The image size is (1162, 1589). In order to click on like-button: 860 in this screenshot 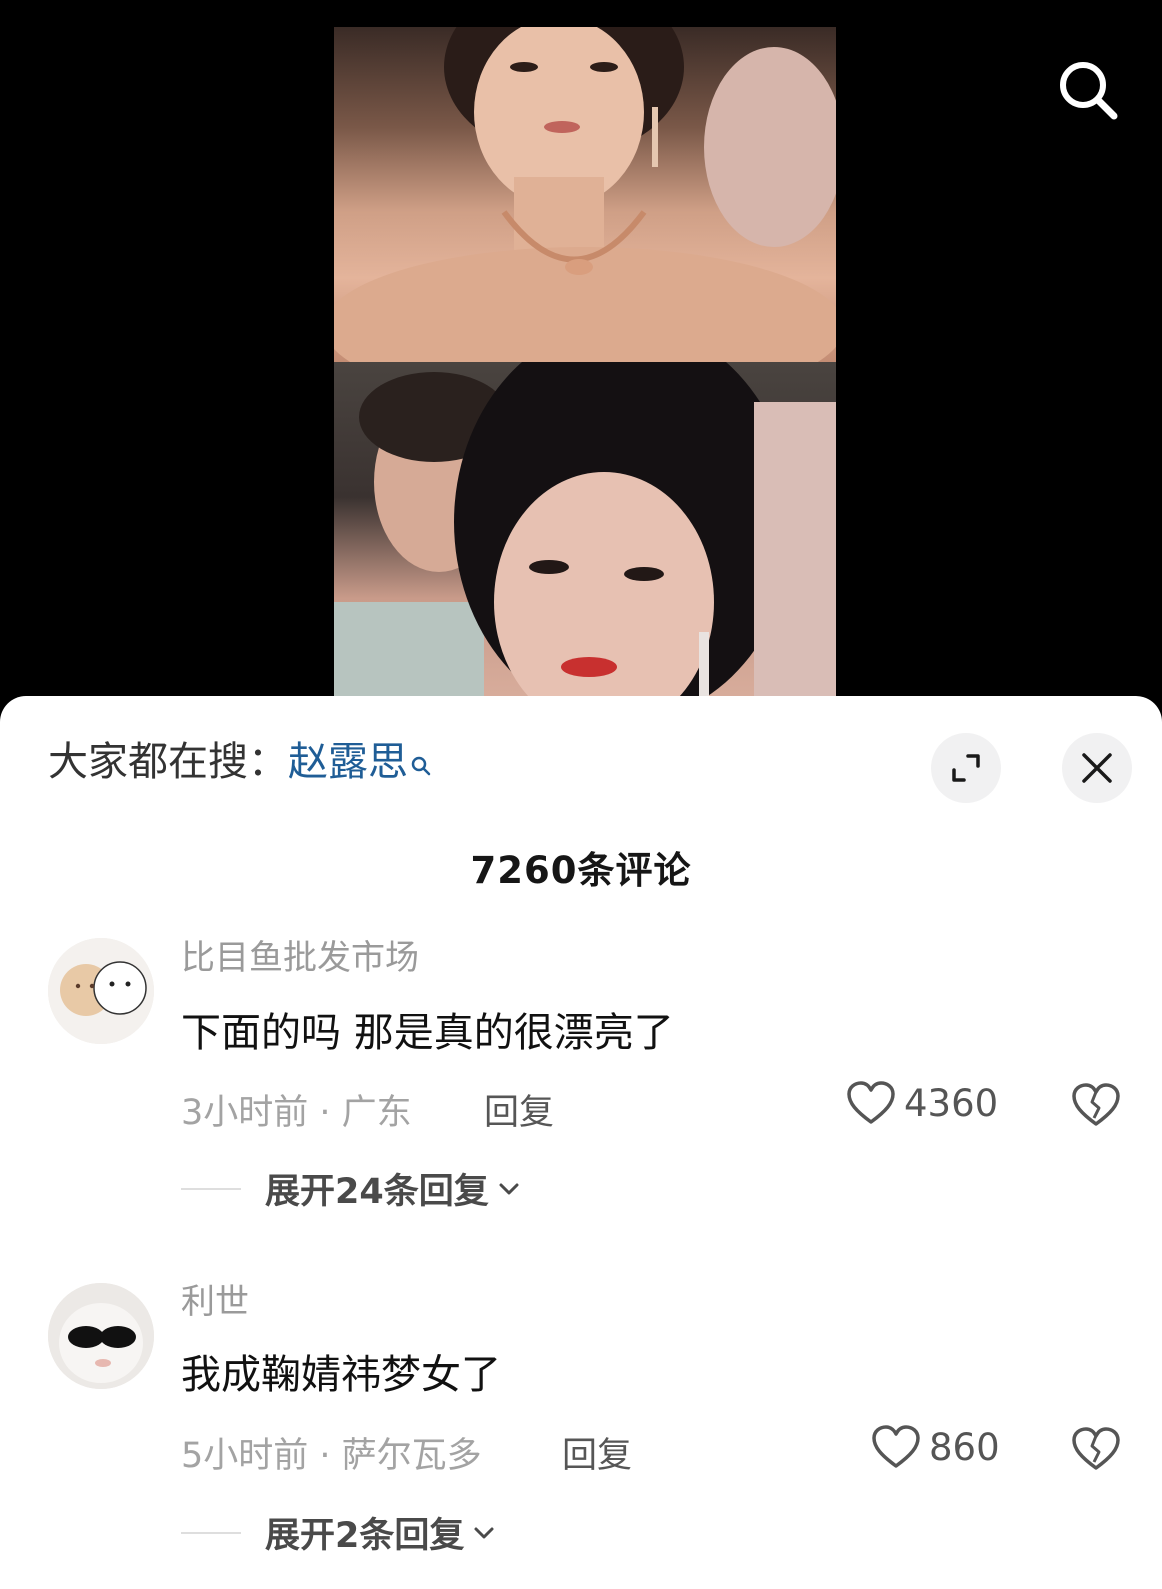, I will do `click(935, 1447)`.